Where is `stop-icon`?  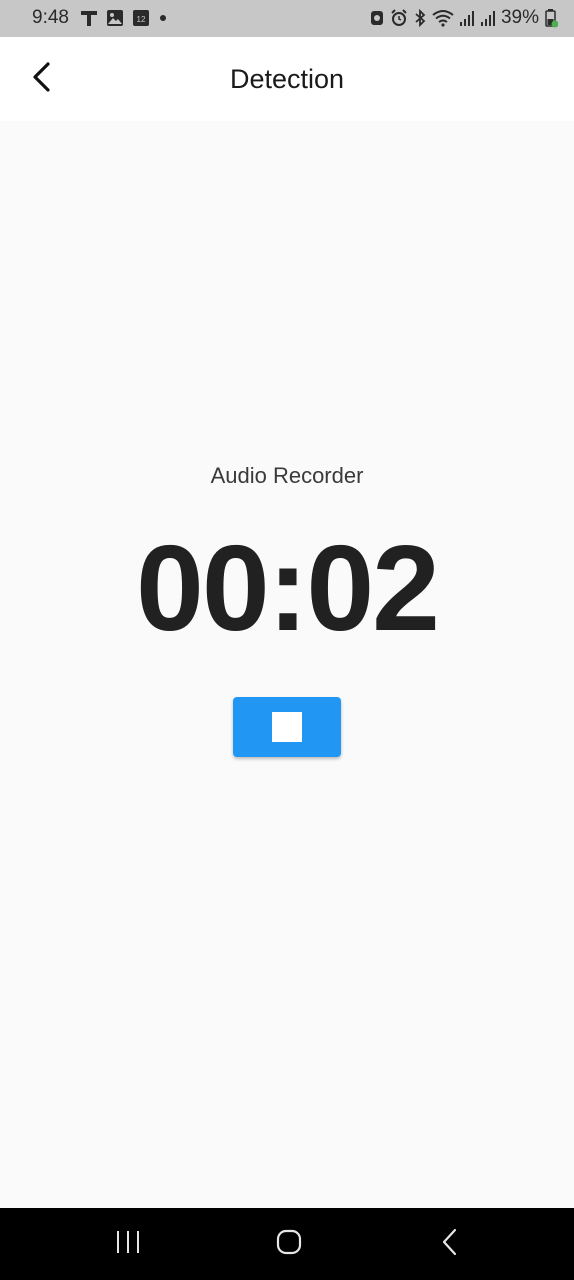 stop-icon is located at coordinates (287, 727).